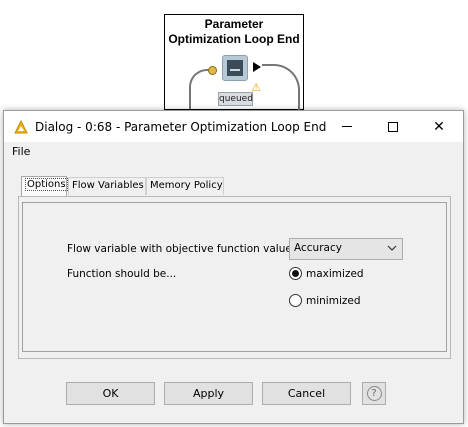 The height and width of the screenshot is (427, 468). I want to click on apply-button: Apply, so click(208, 393).